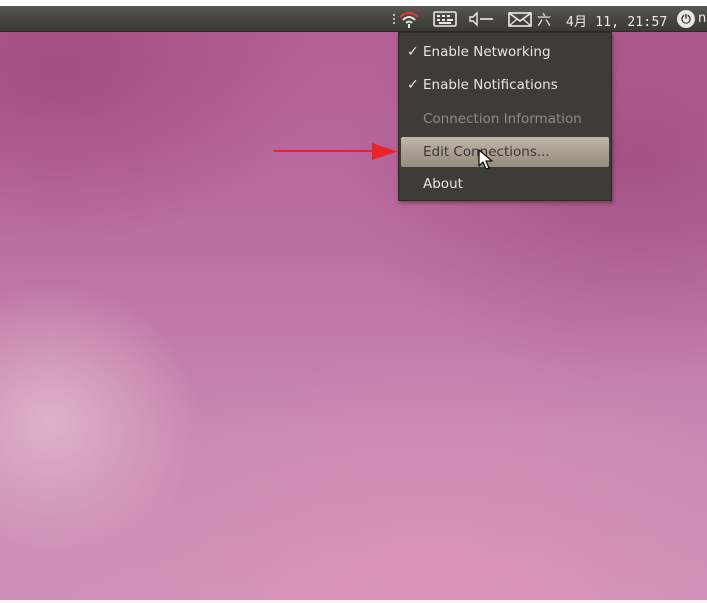 The height and width of the screenshot is (603, 707). Describe the element at coordinates (481, 18) in the screenshot. I see `volume-icon` at that location.